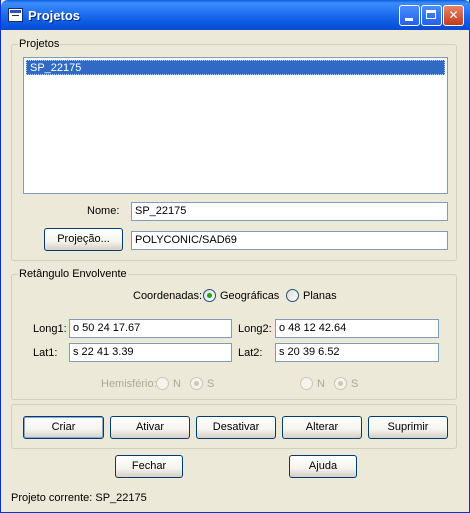 This screenshot has height=513, width=470. Describe the element at coordinates (235, 15) in the screenshot. I see `title-bar: Projetos ✕` at that location.